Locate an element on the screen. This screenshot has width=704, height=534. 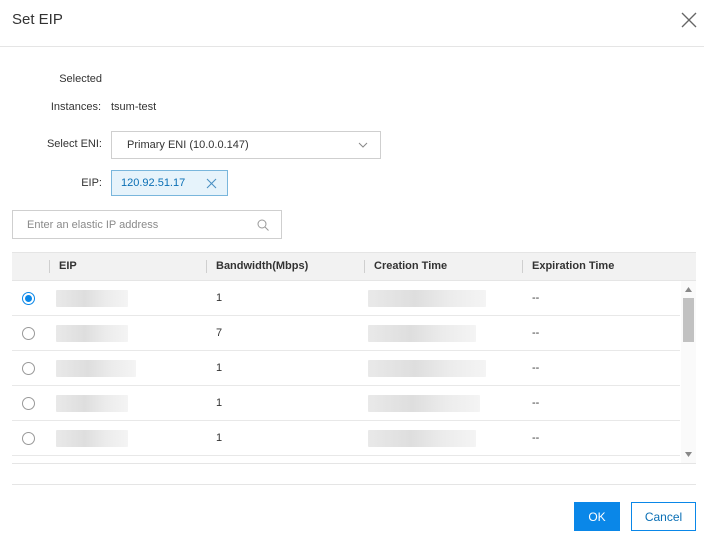
eni-select: Primary ENI (10.0.0.147) is located at coordinates (246, 145).